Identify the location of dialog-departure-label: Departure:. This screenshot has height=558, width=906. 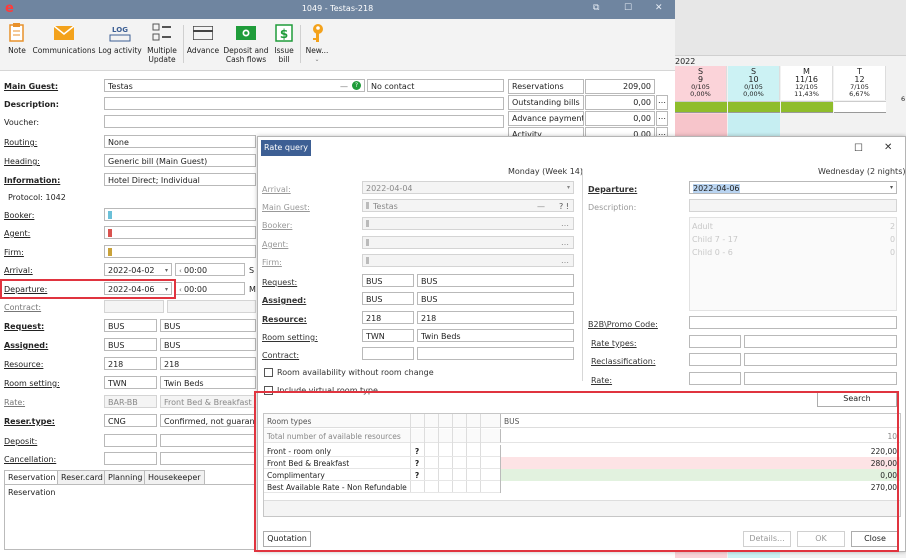
(612, 189).